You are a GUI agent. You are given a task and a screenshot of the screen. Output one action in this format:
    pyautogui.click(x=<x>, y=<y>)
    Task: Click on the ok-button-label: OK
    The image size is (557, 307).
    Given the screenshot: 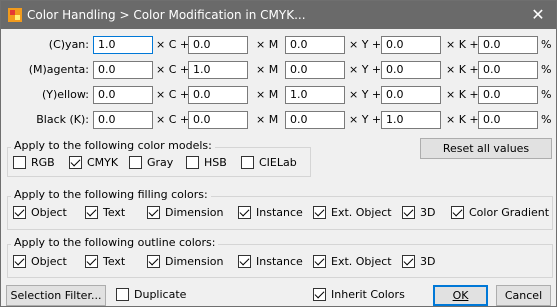 What is the action you would take?
    pyautogui.click(x=460, y=295)
    